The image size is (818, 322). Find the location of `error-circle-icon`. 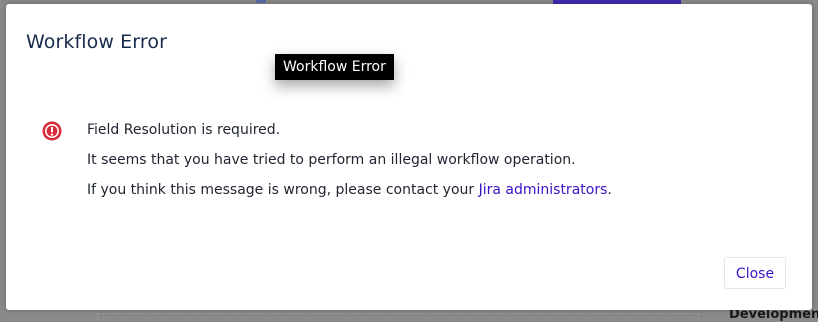

error-circle-icon is located at coordinates (52, 131).